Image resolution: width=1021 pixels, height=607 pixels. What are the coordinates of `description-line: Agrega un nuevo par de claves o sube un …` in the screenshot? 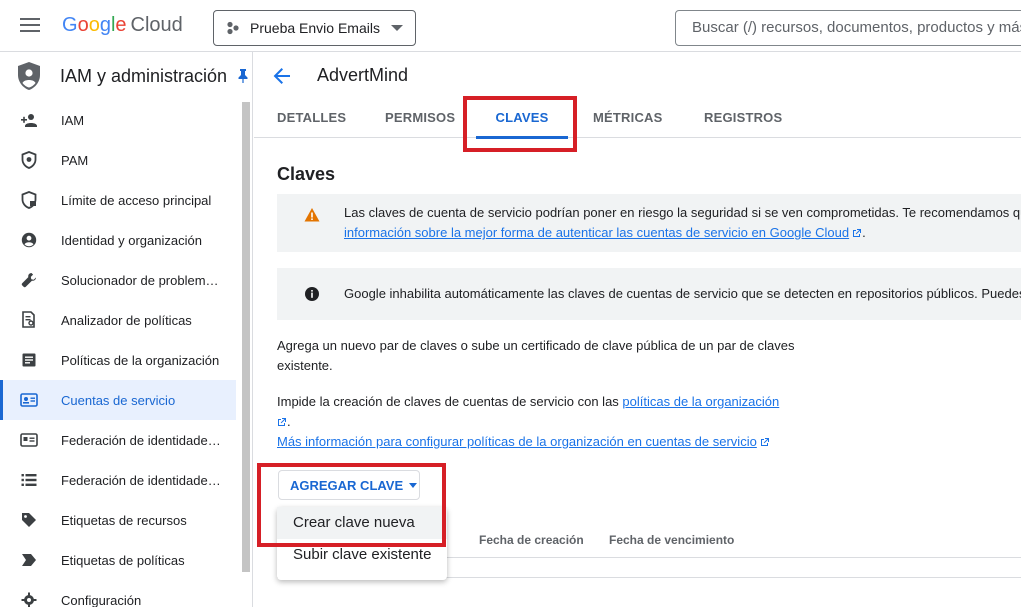 It's located at (536, 345).